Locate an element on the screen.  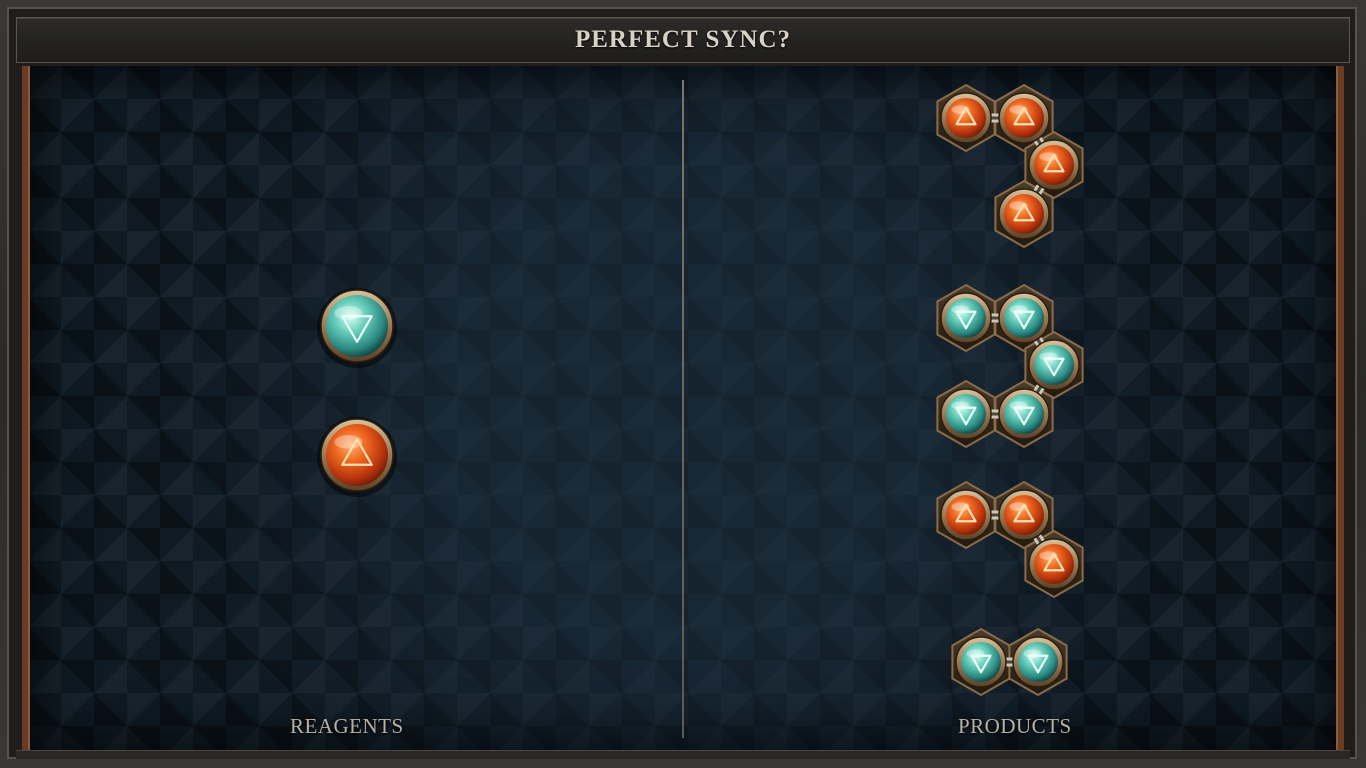
products-label: PRODUCTS is located at coordinates (1015, 726).